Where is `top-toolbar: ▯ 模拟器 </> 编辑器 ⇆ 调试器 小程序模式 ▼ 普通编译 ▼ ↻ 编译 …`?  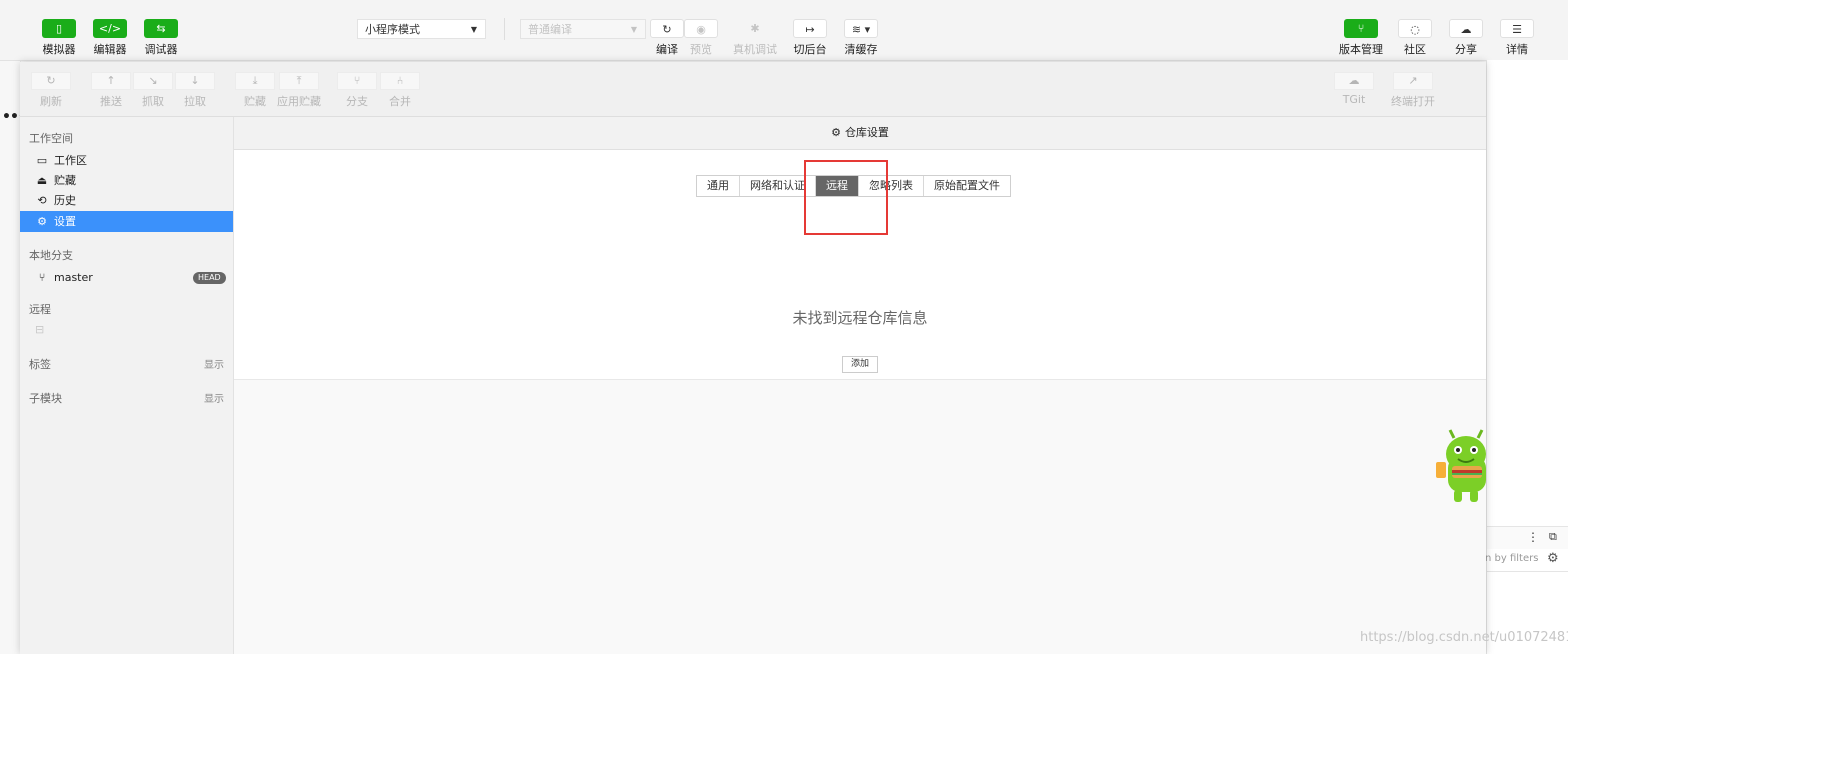
top-toolbar: ▯ 模拟器 </> 编辑器 ⇆ 调试器 小程序模式 ▼ 普通编译 ▼ ↻ 编译 … is located at coordinates (784, 30).